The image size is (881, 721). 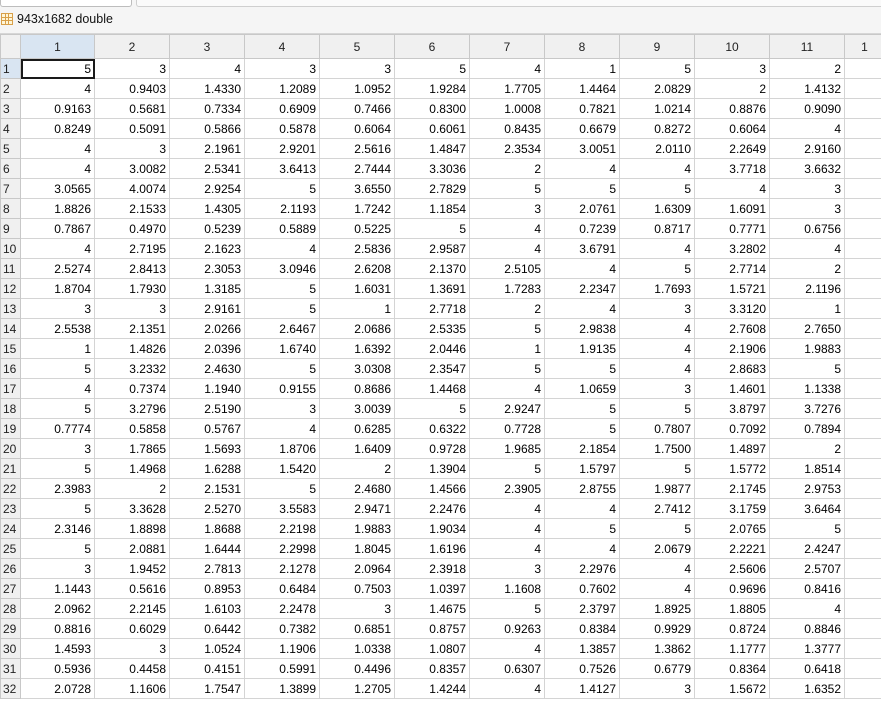 What do you see at coordinates (10, 448) in the screenshot?
I see `row-header: 20` at bounding box center [10, 448].